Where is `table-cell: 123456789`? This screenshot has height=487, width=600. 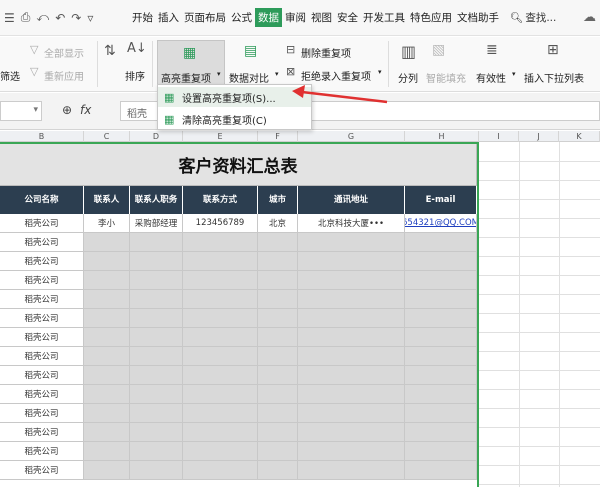 table-cell: 123456789 is located at coordinates (220, 223).